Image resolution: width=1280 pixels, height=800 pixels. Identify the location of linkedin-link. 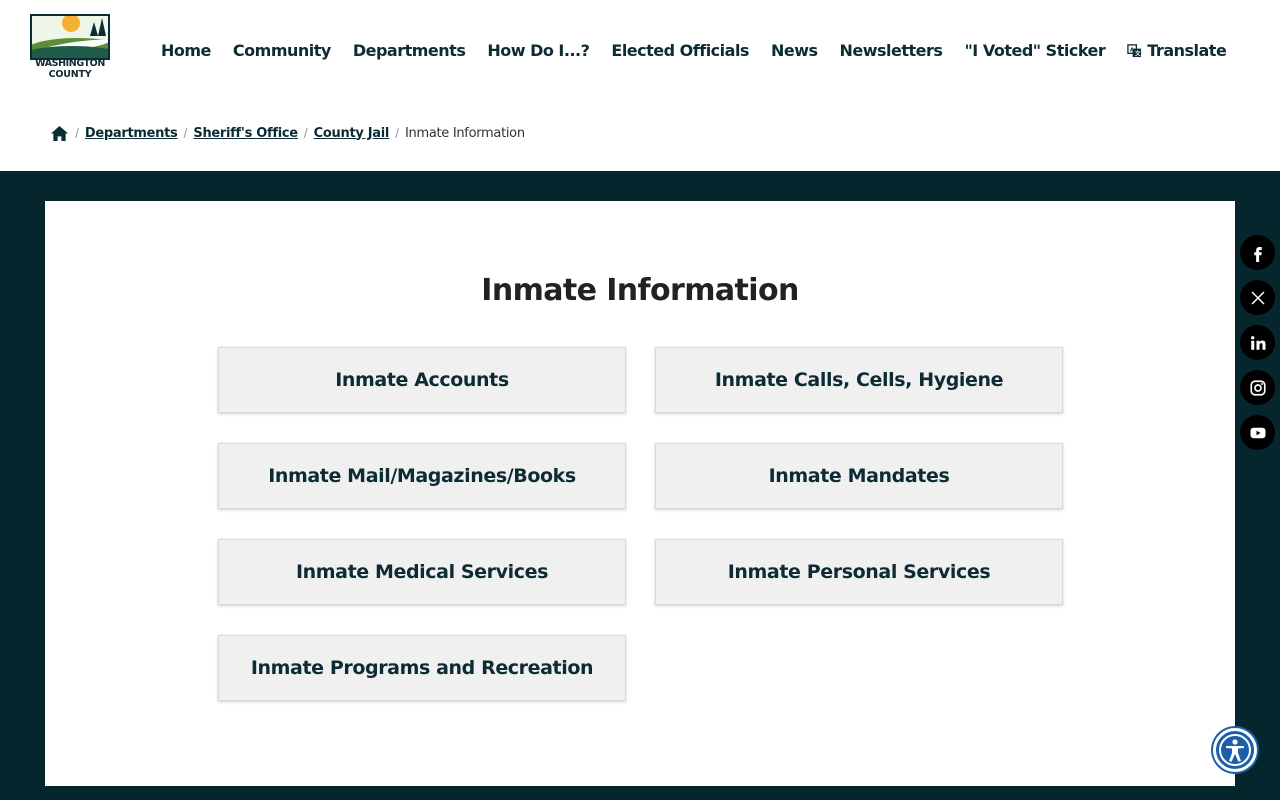
(1257, 342).